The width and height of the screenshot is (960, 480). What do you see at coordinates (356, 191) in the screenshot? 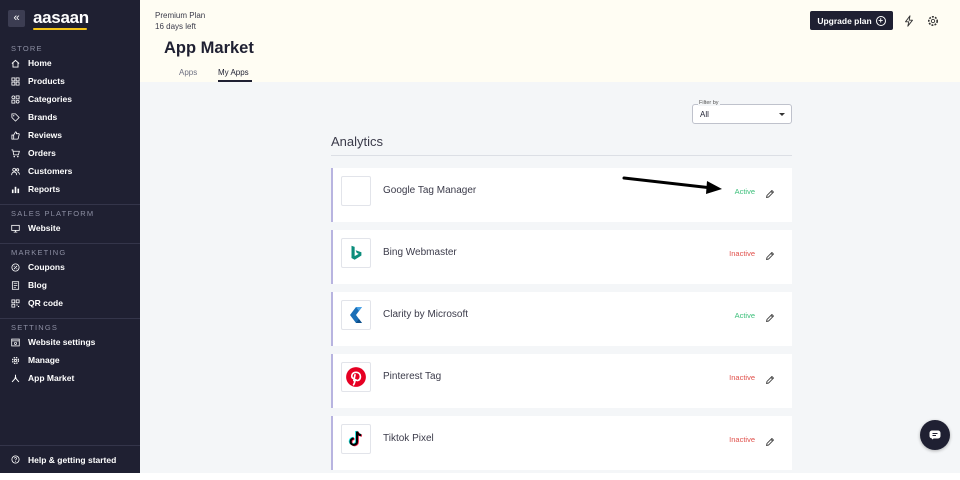
I see `google-tag-manager-logo` at bounding box center [356, 191].